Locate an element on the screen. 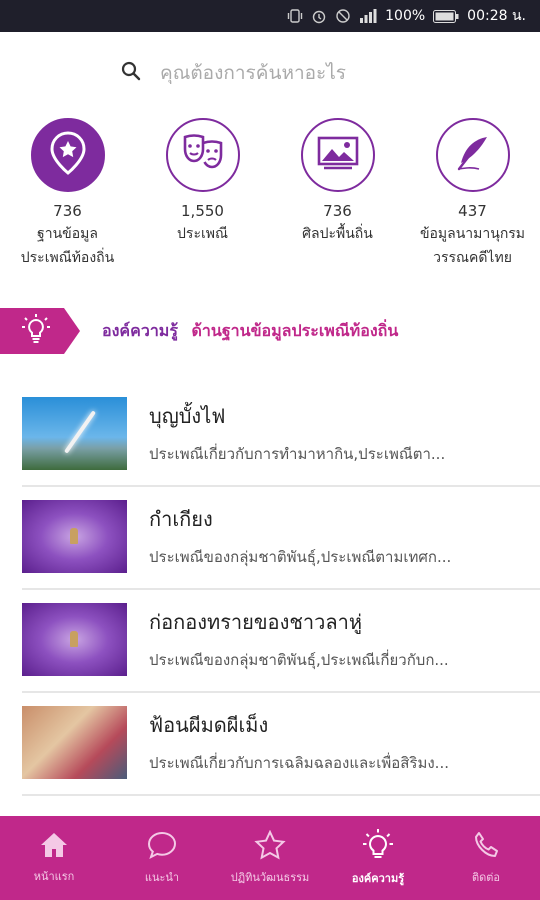  banner-tag is located at coordinates (40, 331).